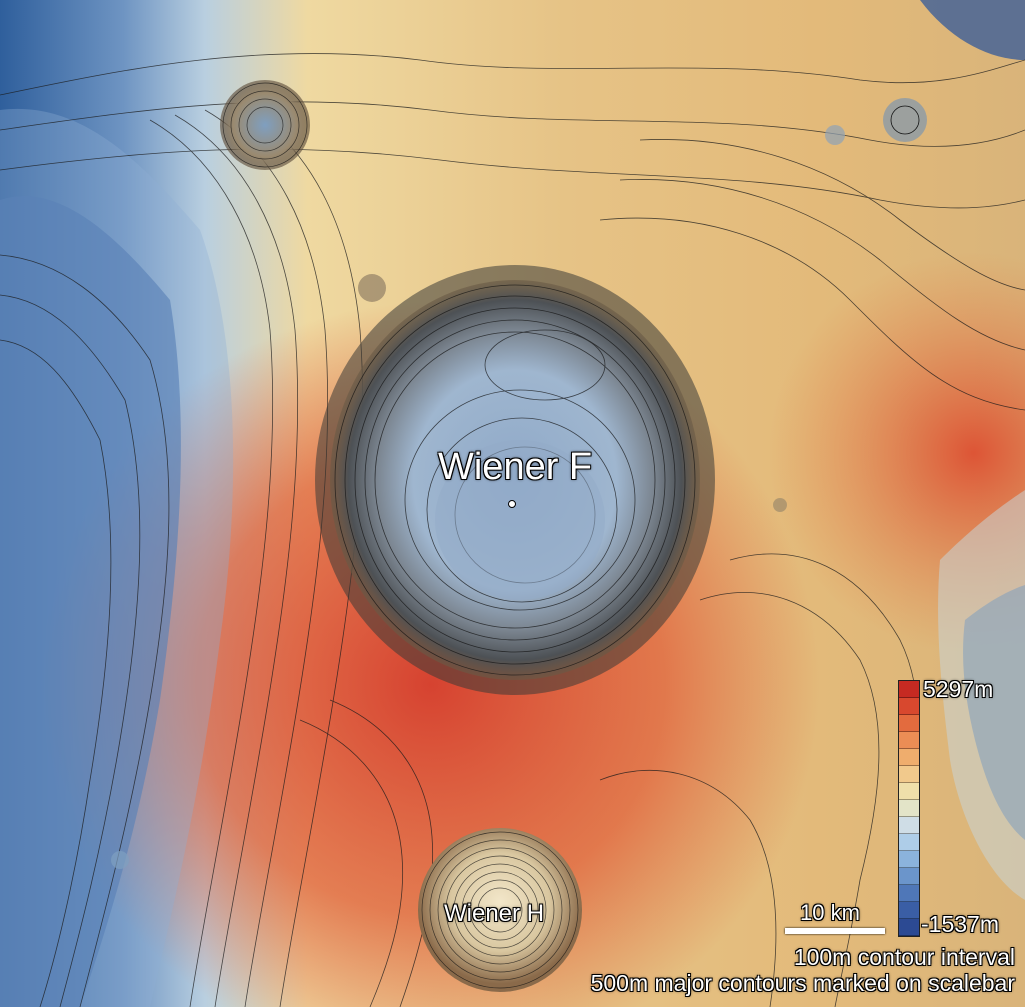  What do you see at coordinates (835, 931) in the screenshot?
I see `scalebar-line` at bounding box center [835, 931].